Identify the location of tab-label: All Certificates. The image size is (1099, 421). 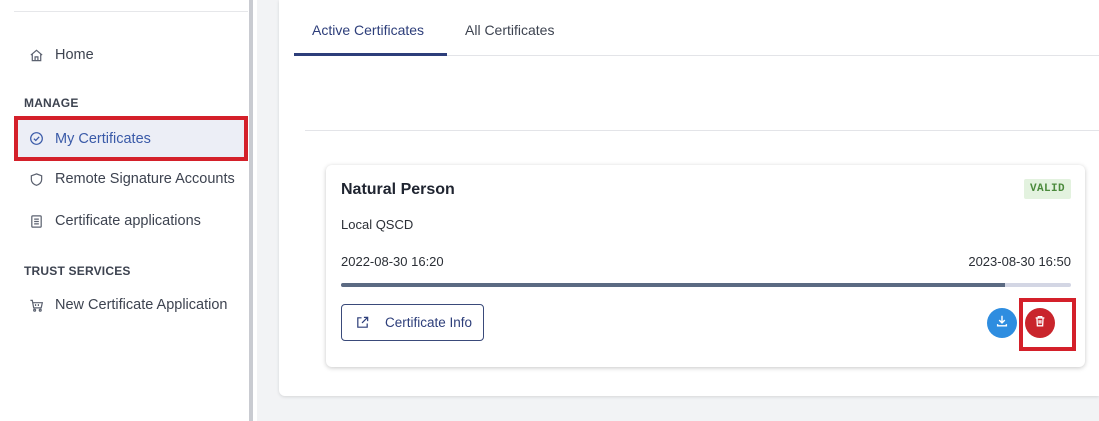
(510, 30).